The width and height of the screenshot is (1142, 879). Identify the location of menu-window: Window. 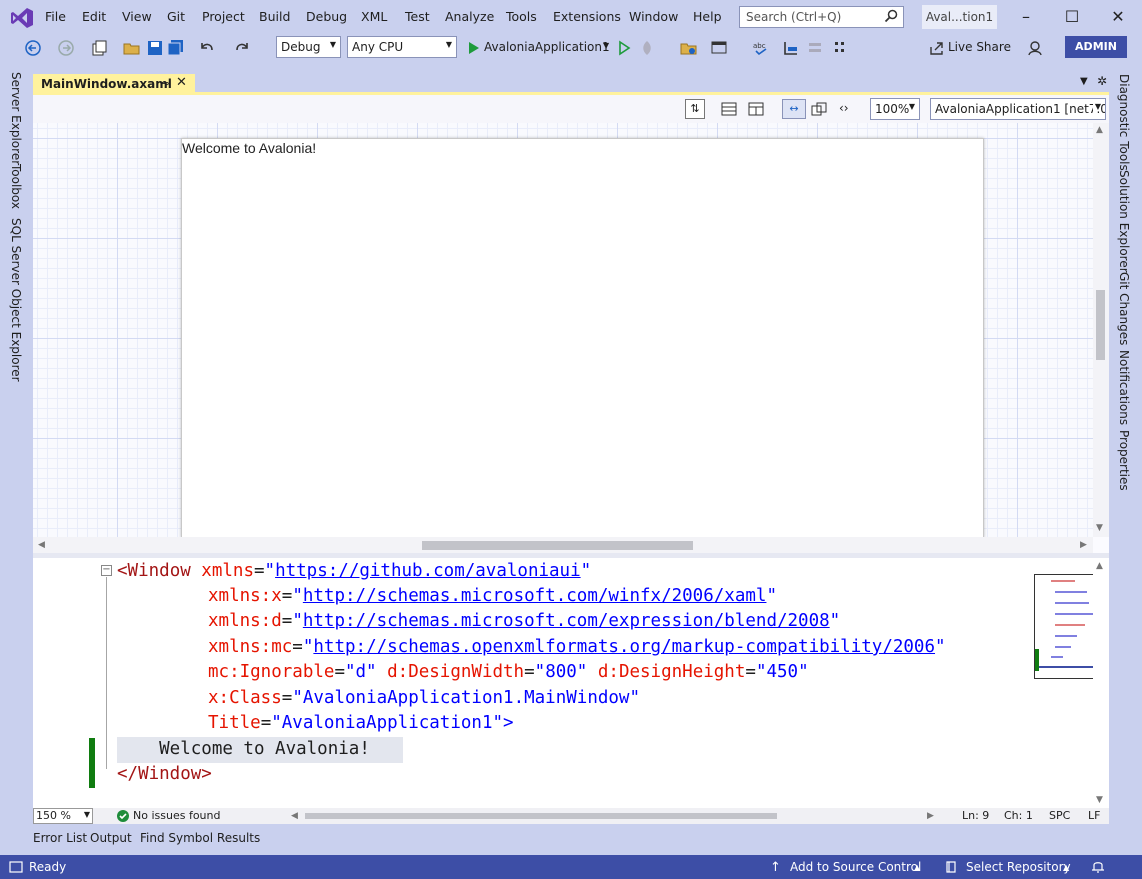
(653, 16).